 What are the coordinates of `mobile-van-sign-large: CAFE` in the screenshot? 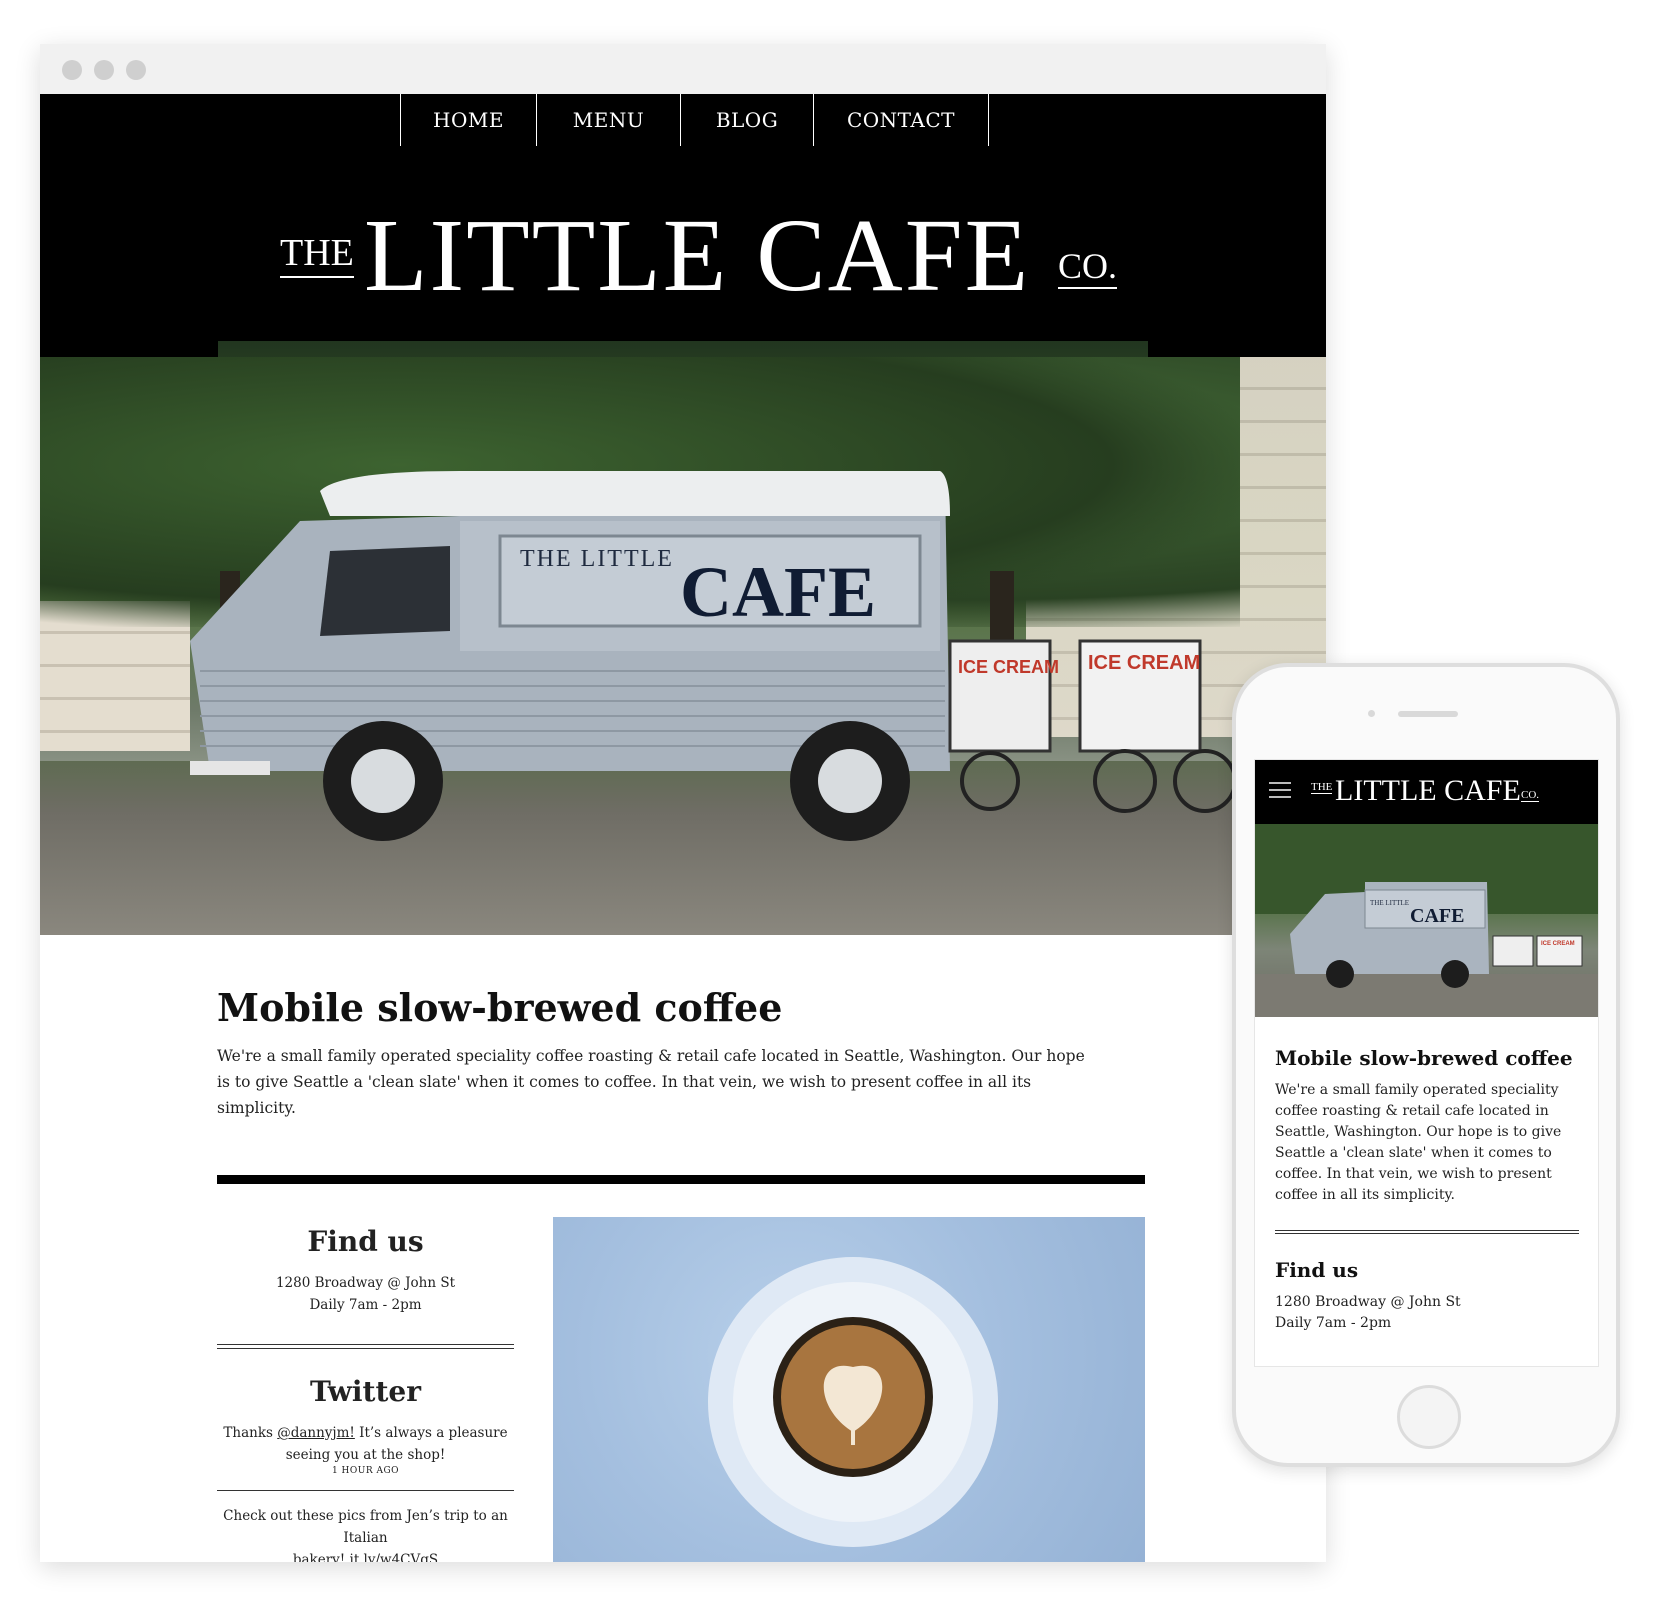 It's located at (1437, 916).